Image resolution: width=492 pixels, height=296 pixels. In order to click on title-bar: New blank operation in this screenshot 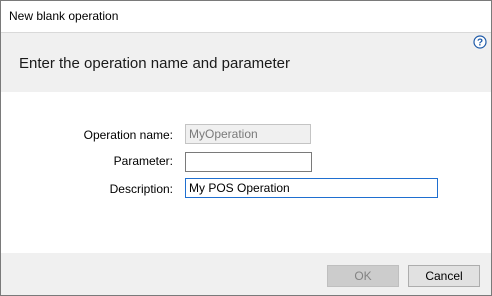, I will do `click(246, 17)`.